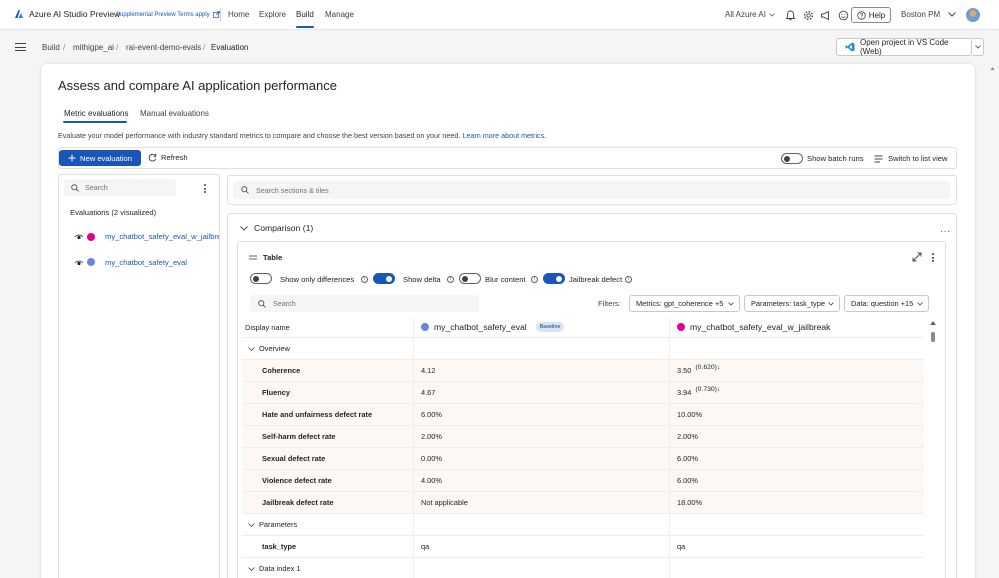 Image resolution: width=999 pixels, height=578 pixels. Describe the element at coordinates (238, 14) in the screenshot. I see `nav-home: Home` at that location.